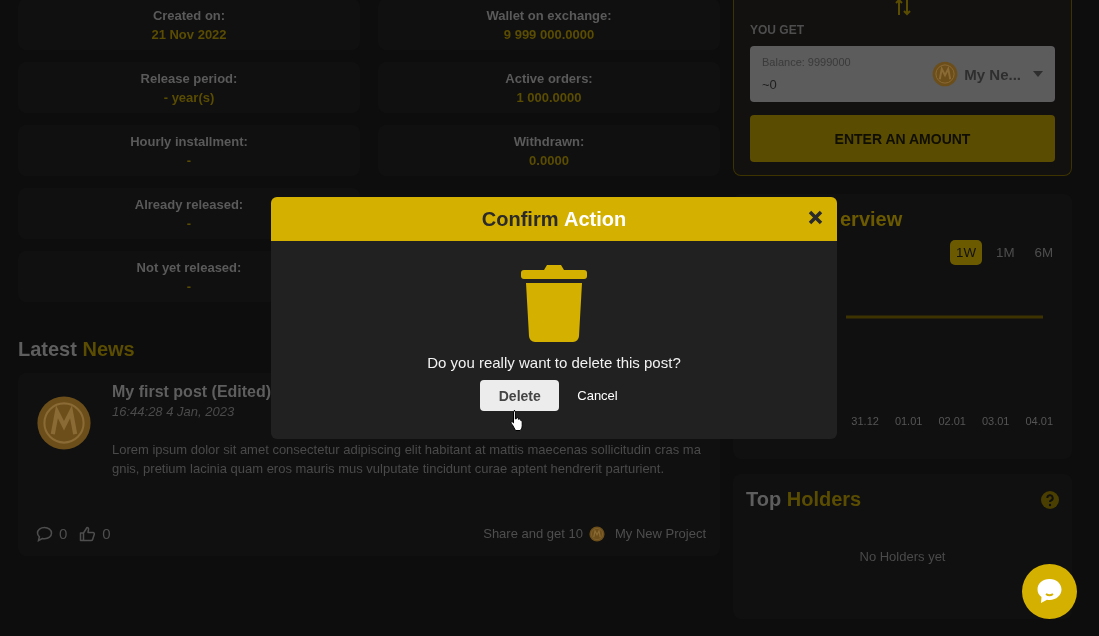  I want to click on close-icon, so click(815, 217).